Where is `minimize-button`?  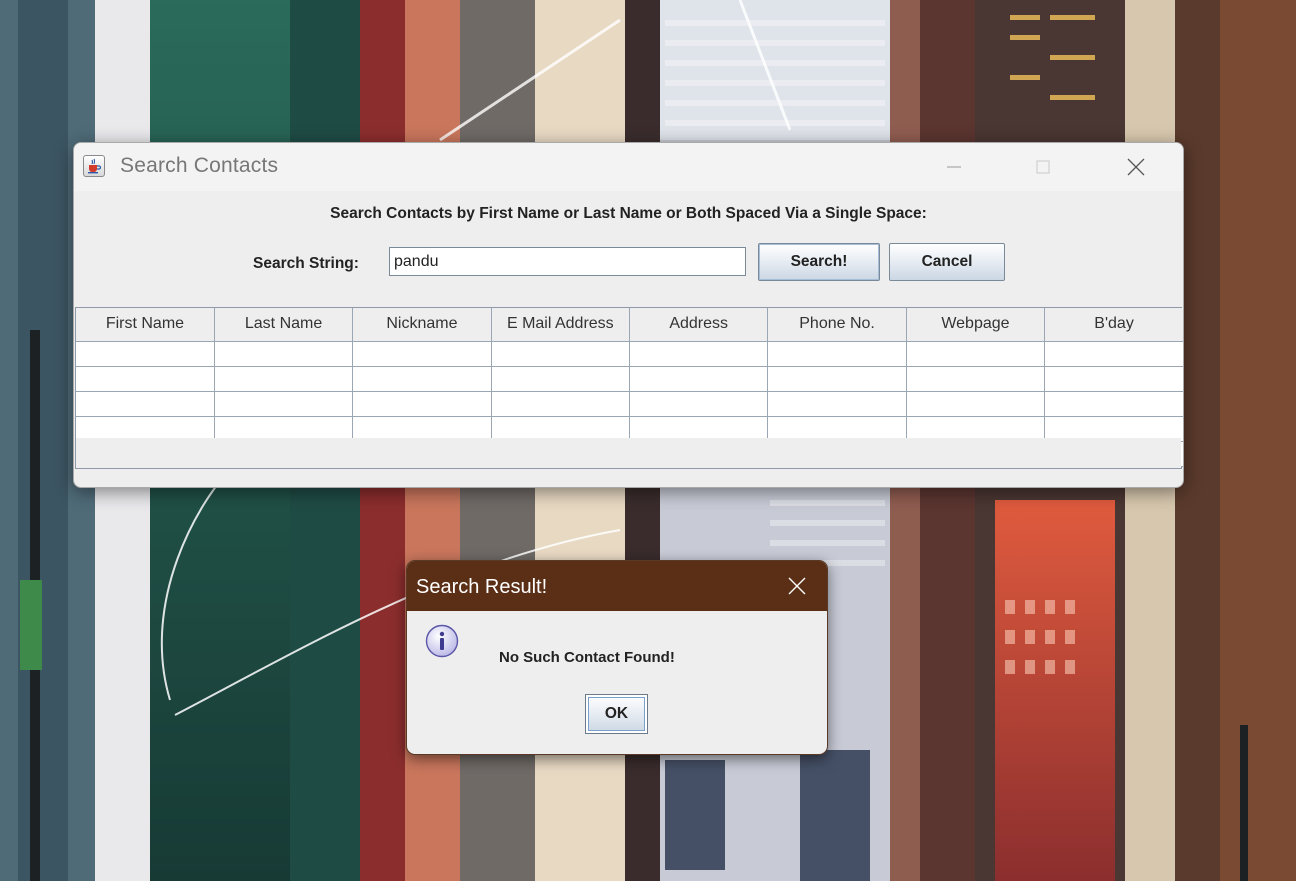 minimize-button is located at coordinates (954, 167).